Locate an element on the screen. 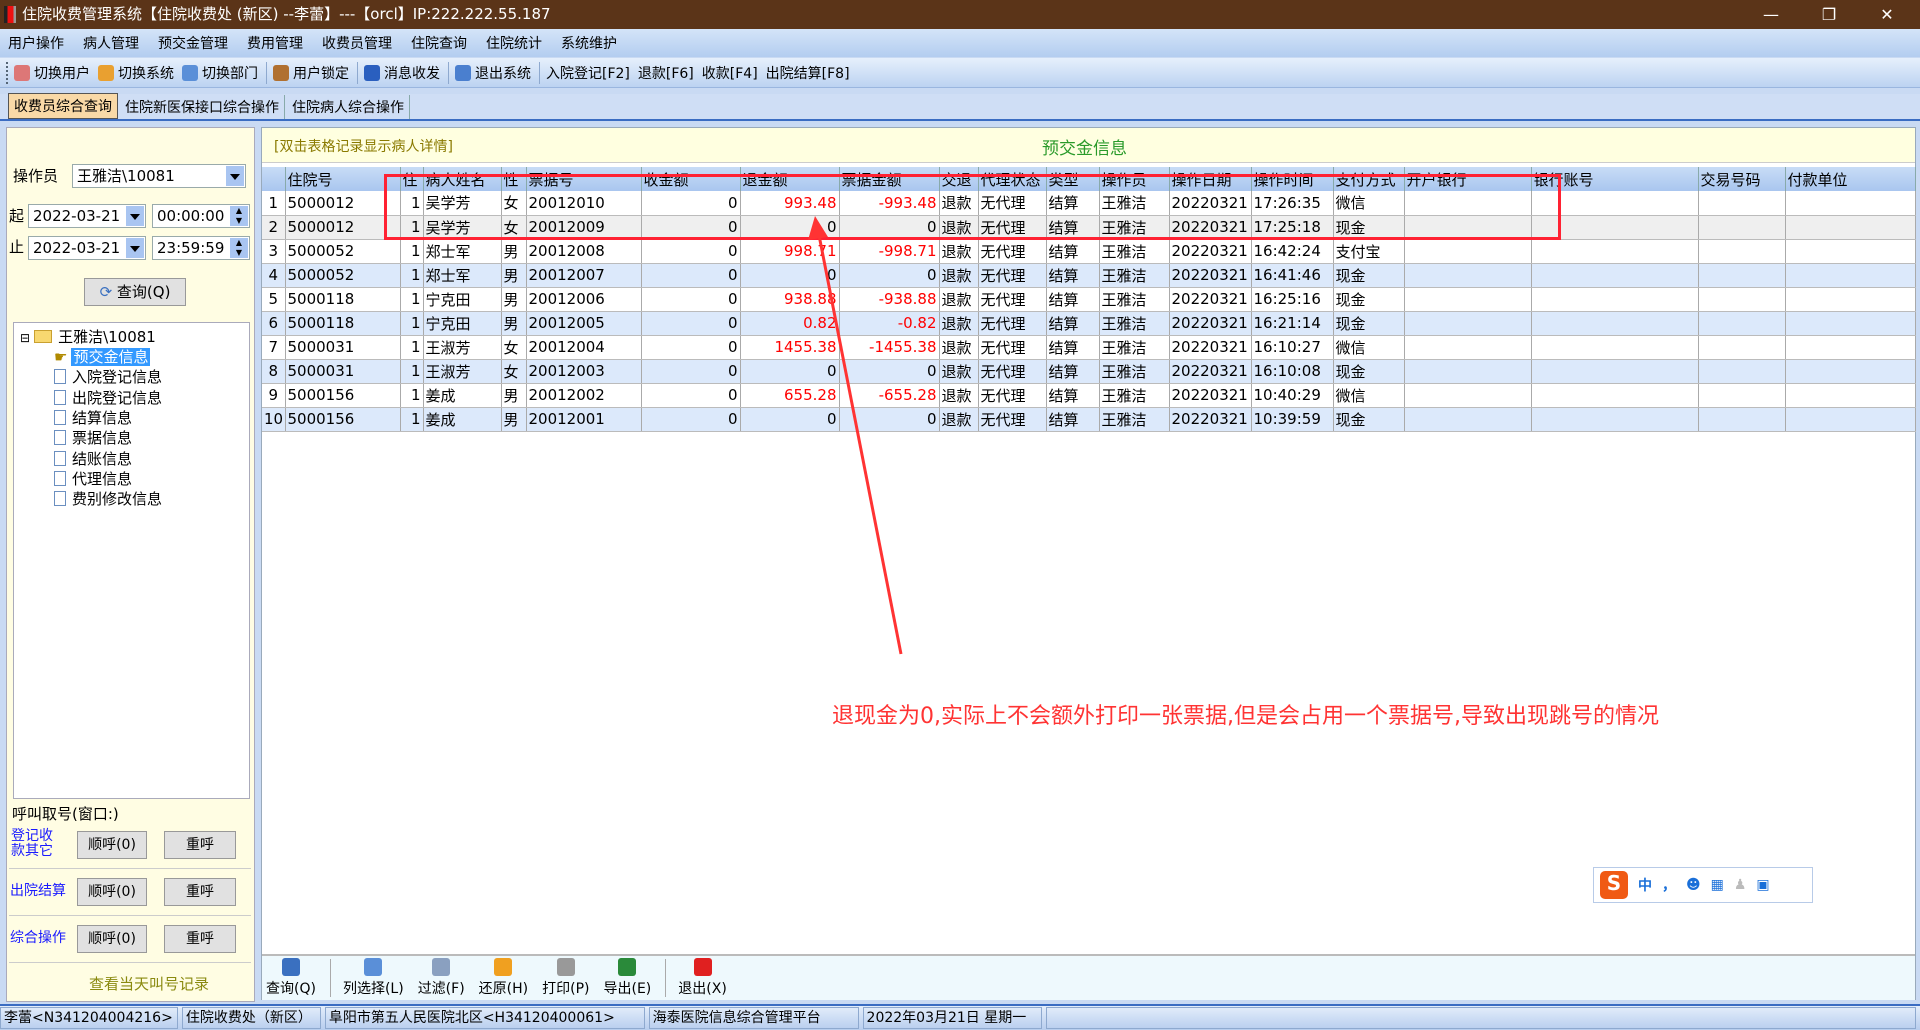 This screenshot has height=1030, width=1920. toolbar-button: 入院登记[F2] is located at coordinates (588, 73).